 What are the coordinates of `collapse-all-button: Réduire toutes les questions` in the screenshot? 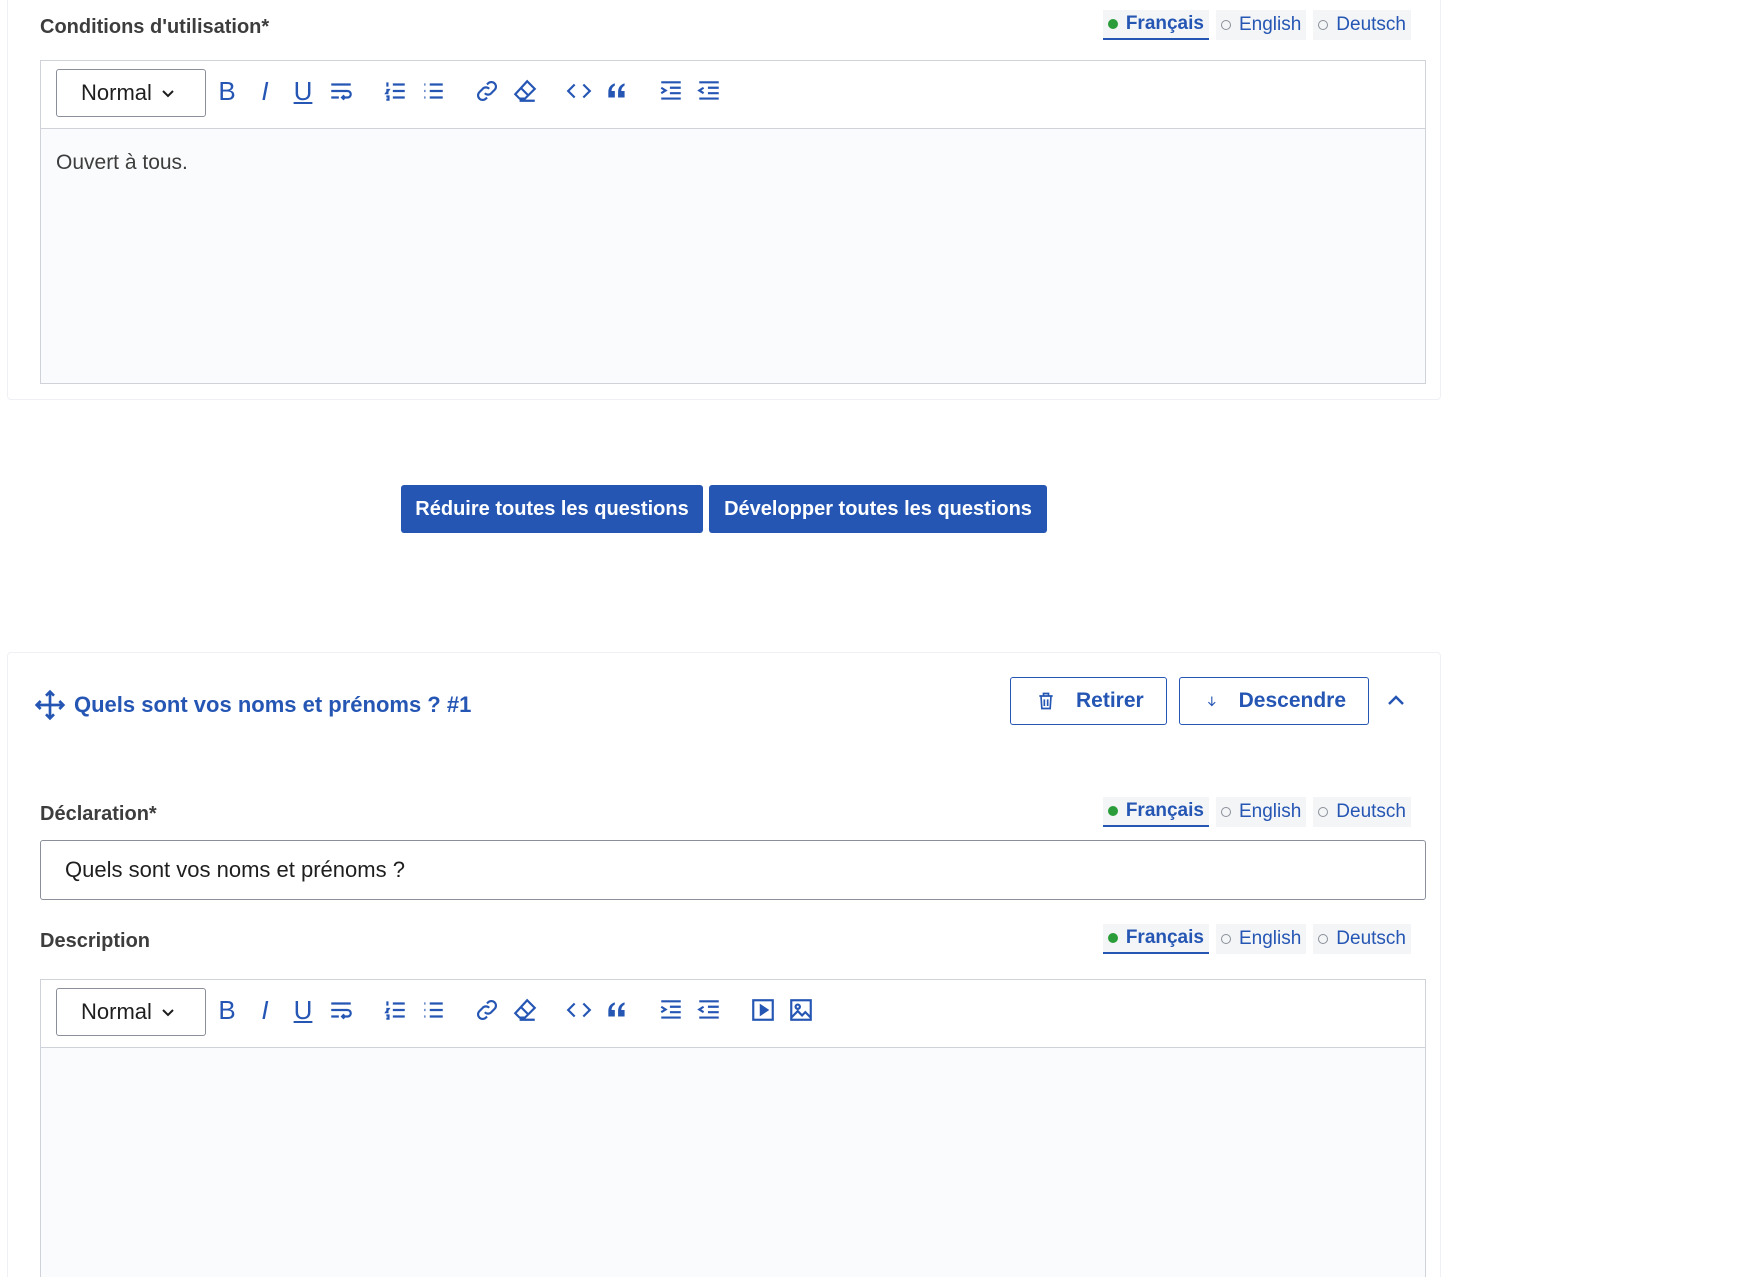 It's located at (552, 509).